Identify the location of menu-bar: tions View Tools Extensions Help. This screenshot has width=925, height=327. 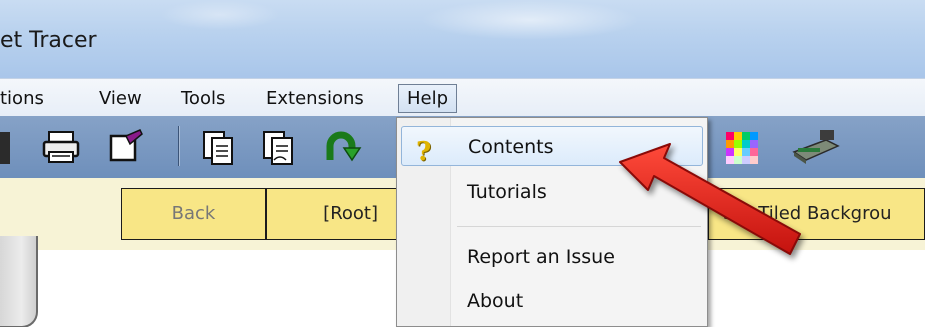
(462, 97).